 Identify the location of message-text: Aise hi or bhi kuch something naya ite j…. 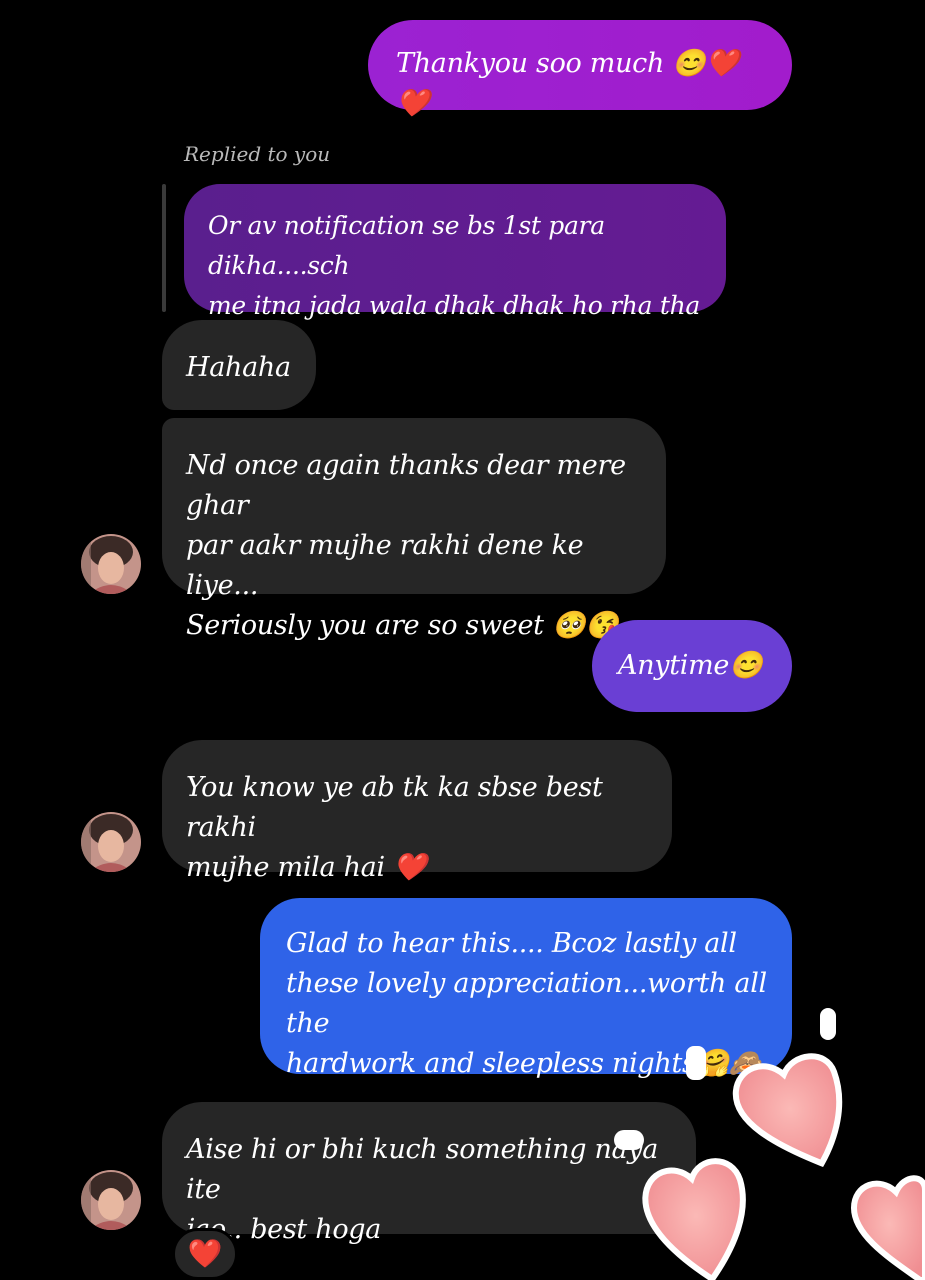
(422, 1189).